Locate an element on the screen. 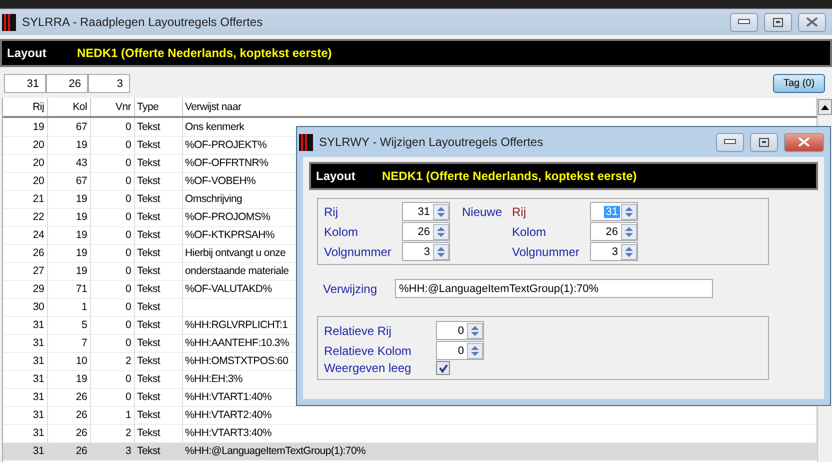 The image size is (832, 462). up-arrow-icon is located at coordinates (825, 107).